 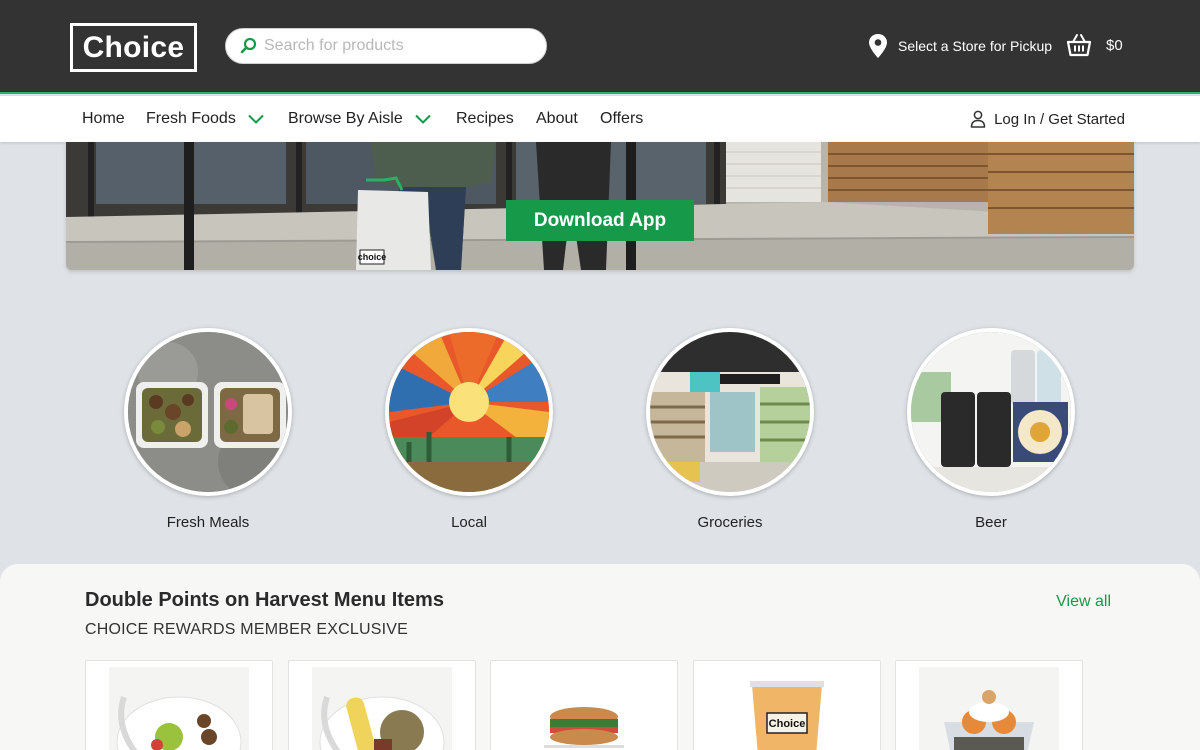 I want to click on promo-subtitle: CHOICE REWARDS MEMBER EXCLUSIVE, so click(x=246, y=629).